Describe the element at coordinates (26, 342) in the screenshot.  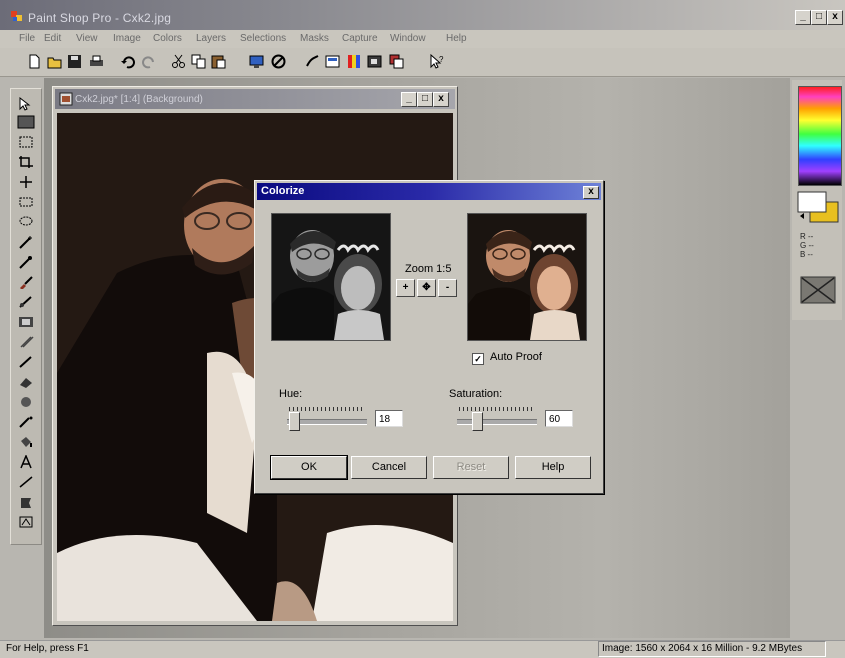
I see `retouch-tool-icon` at that location.